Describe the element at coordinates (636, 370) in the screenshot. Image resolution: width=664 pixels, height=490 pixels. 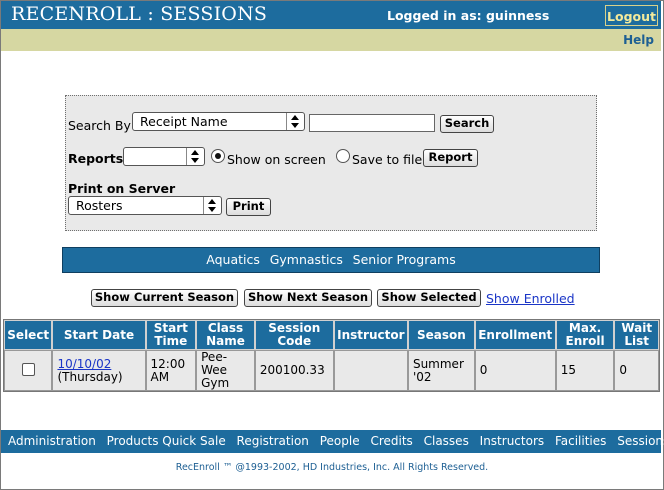
I see `wait-list-cell: 0` at that location.